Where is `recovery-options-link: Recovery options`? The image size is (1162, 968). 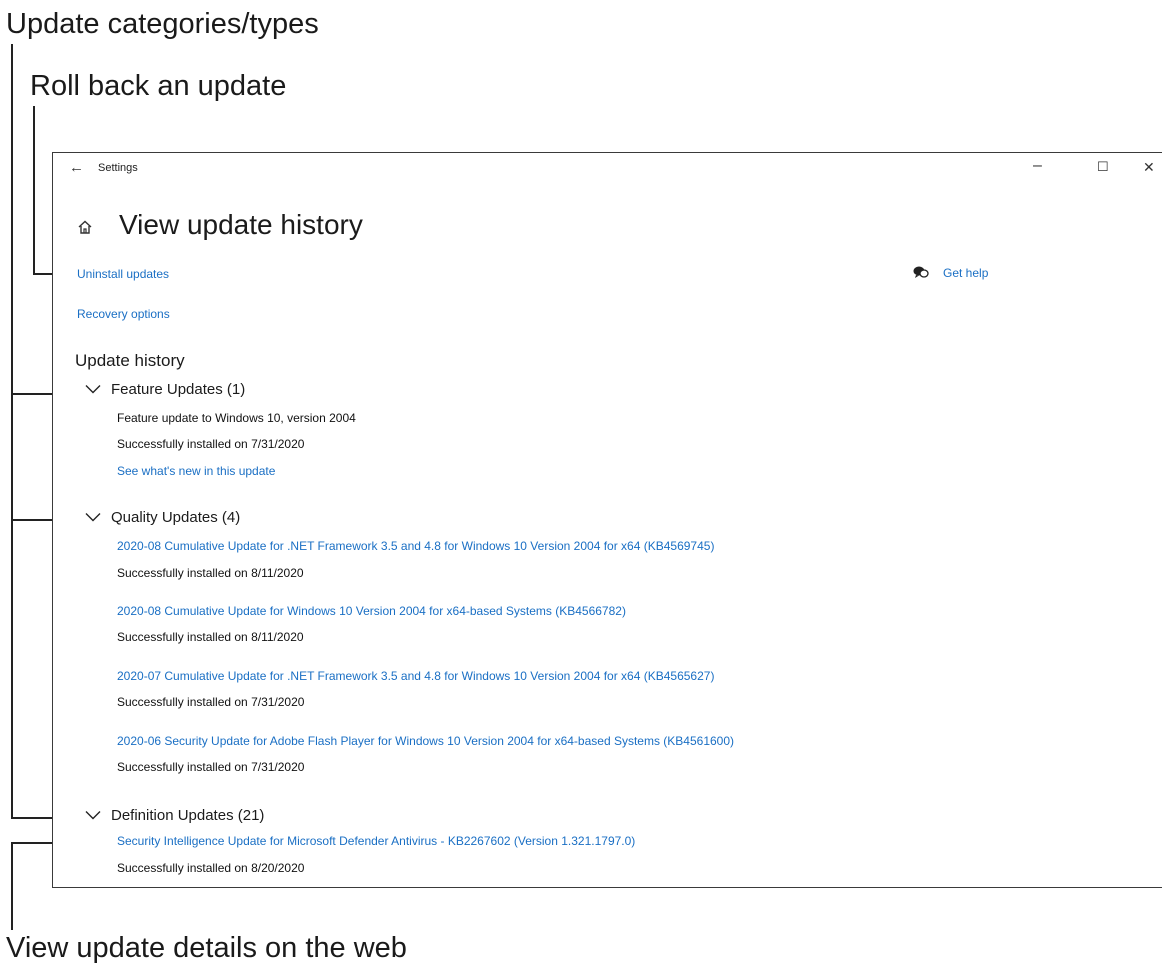 recovery-options-link: Recovery options is located at coordinates (123, 314).